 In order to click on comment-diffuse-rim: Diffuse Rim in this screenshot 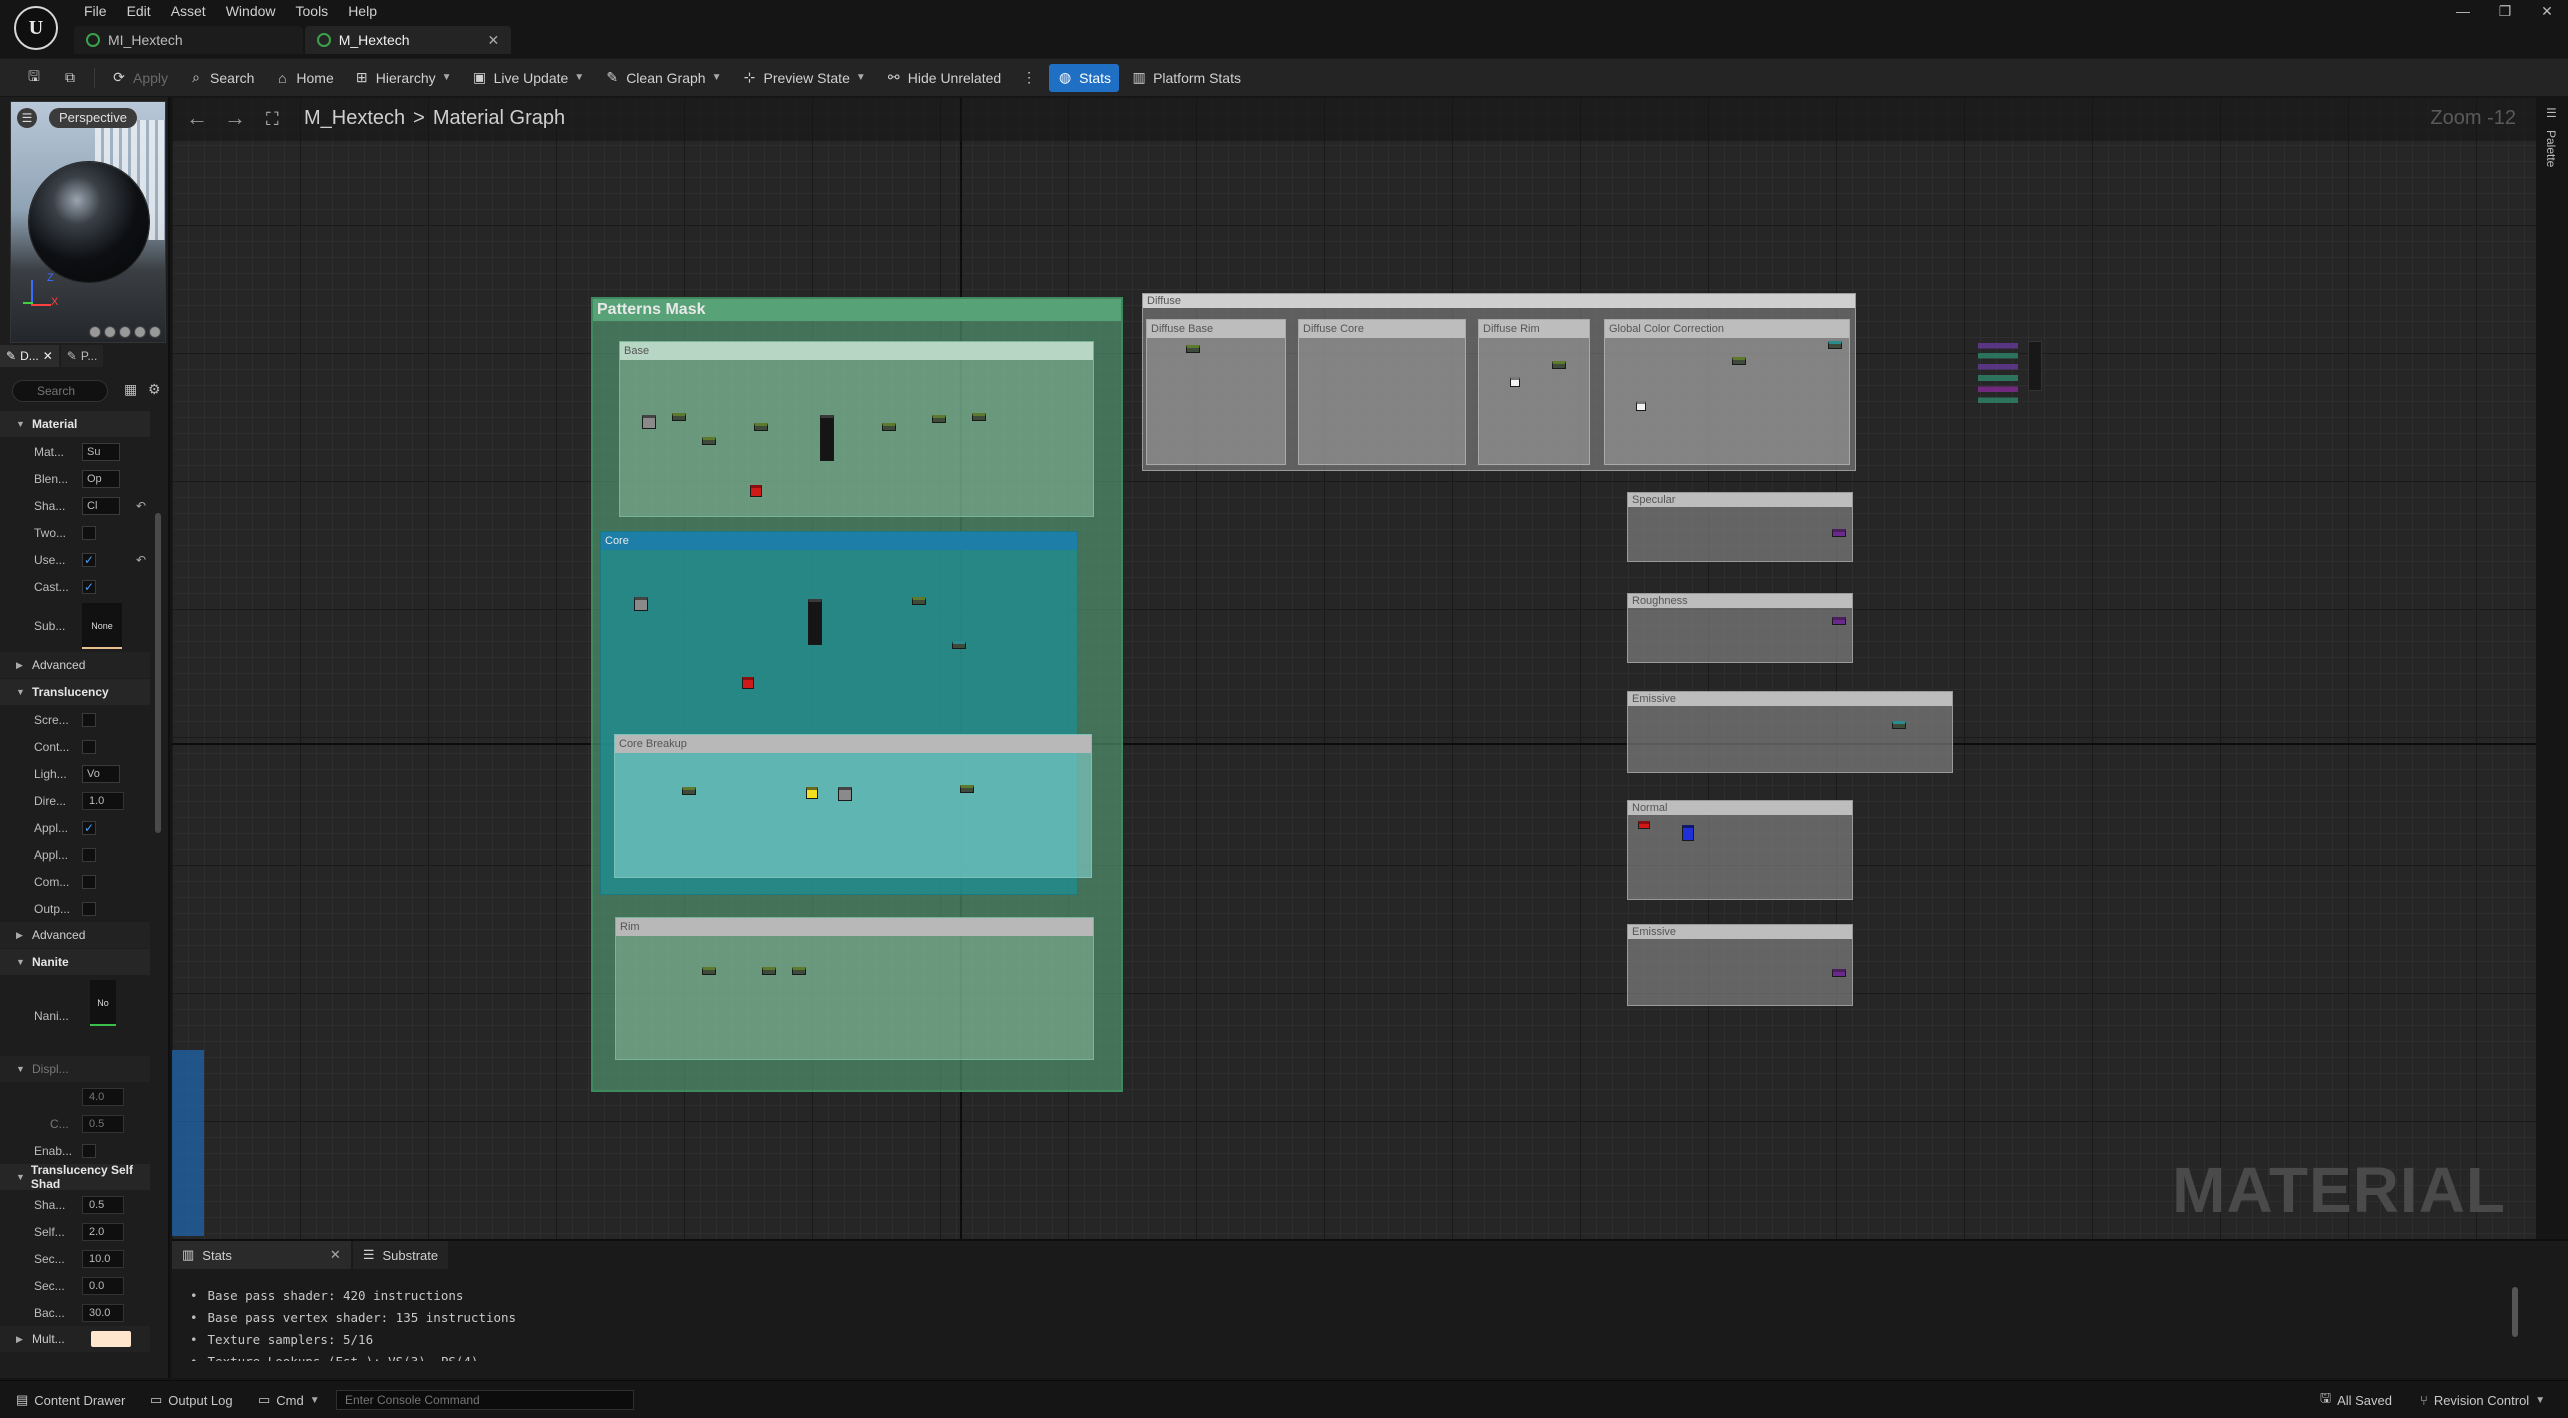, I will do `click(1534, 392)`.